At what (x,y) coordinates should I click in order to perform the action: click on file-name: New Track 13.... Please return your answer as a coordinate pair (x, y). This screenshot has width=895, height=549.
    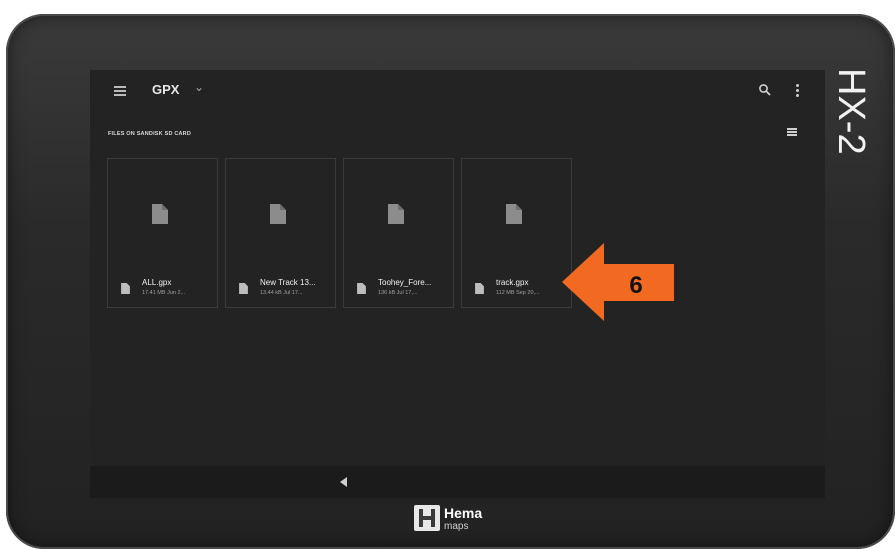
    Looking at the image, I should click on (288, 282).